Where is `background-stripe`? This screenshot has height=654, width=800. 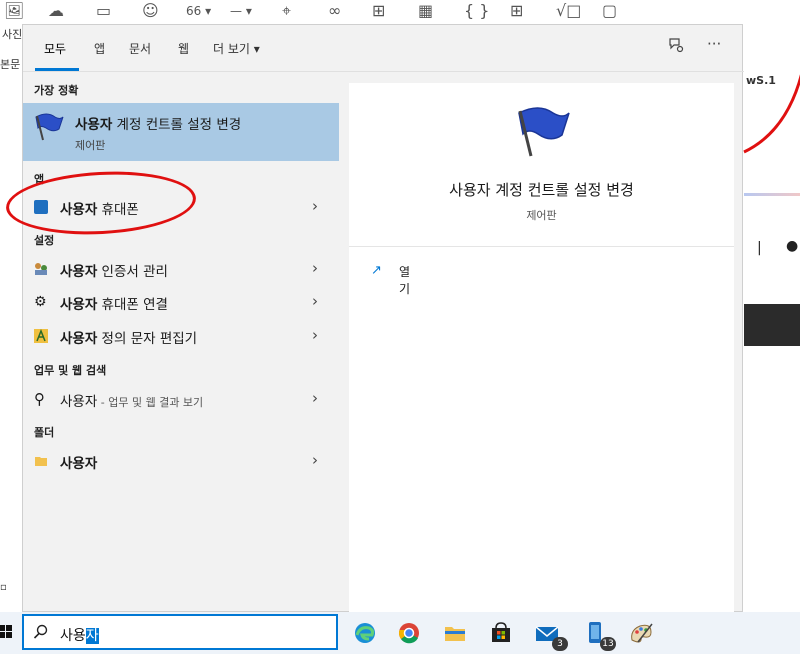
background-stripe is located at coordinates (772, 194).